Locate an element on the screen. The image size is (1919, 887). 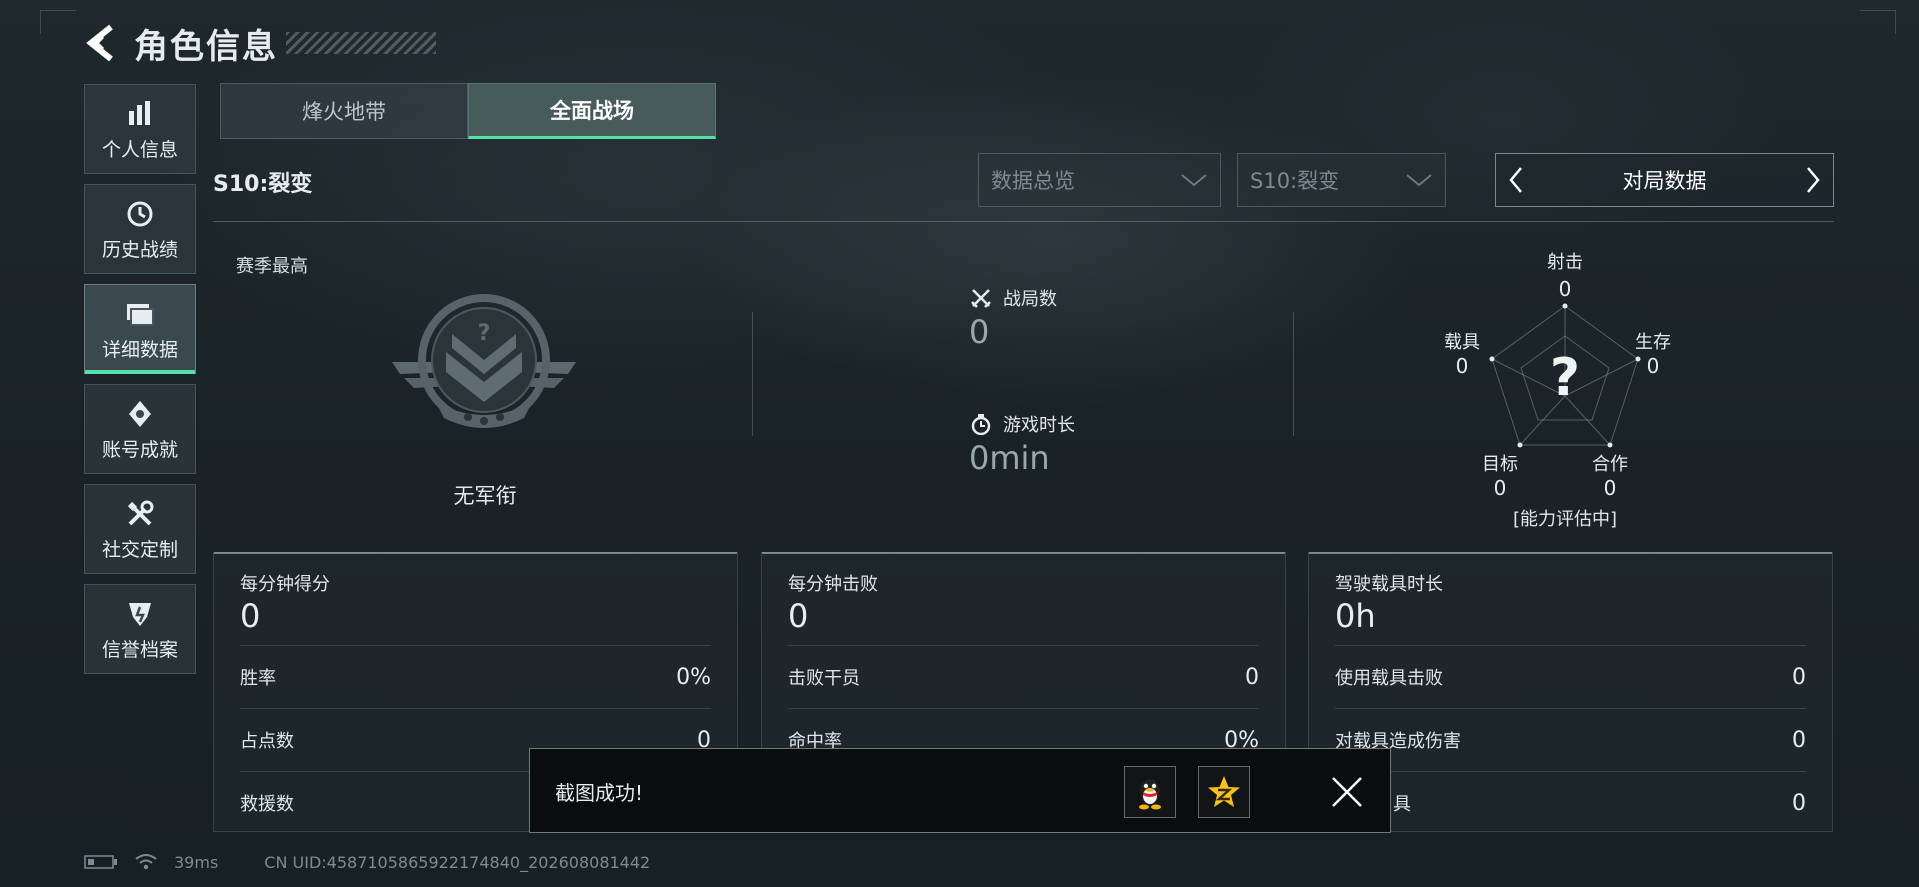
screenshot-toast: 截图成功! is located at coordinates (960, 790).